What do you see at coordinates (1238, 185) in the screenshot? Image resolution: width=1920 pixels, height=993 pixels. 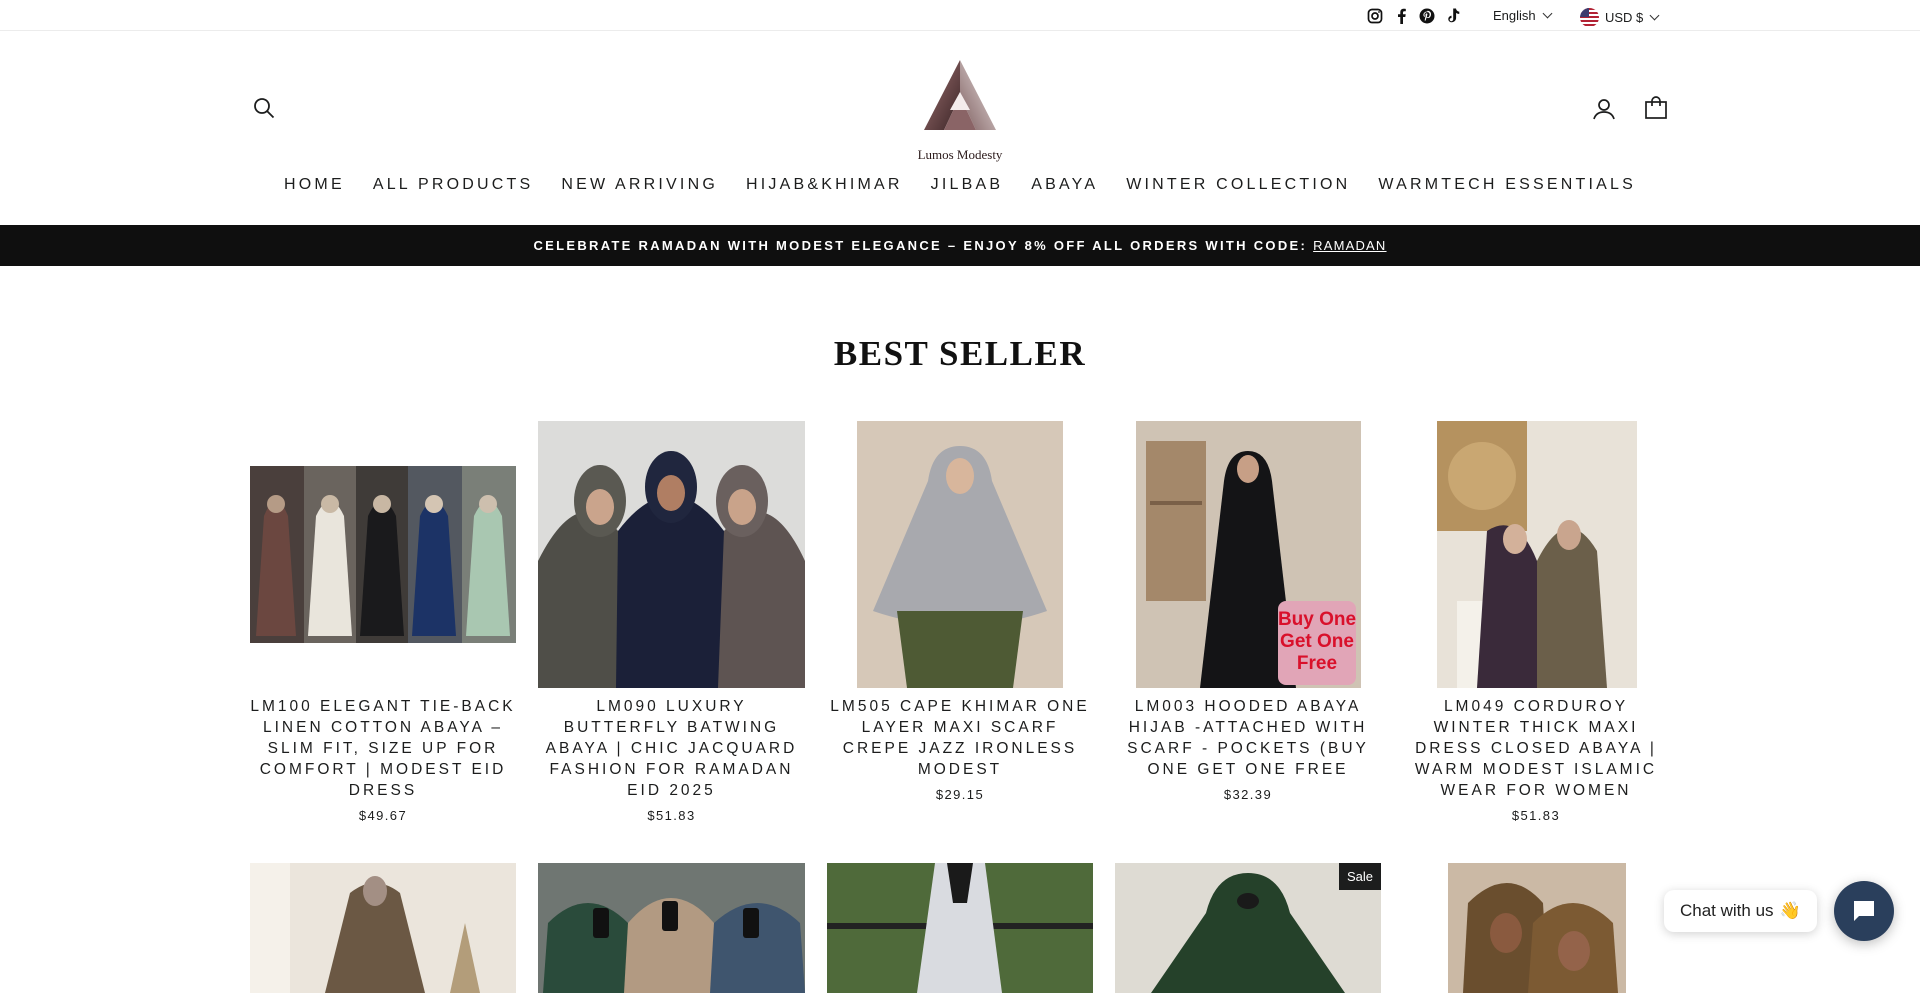 I see `nav-winter-collection: WINTER COLLECTION` at bounding box center [1238, 185].